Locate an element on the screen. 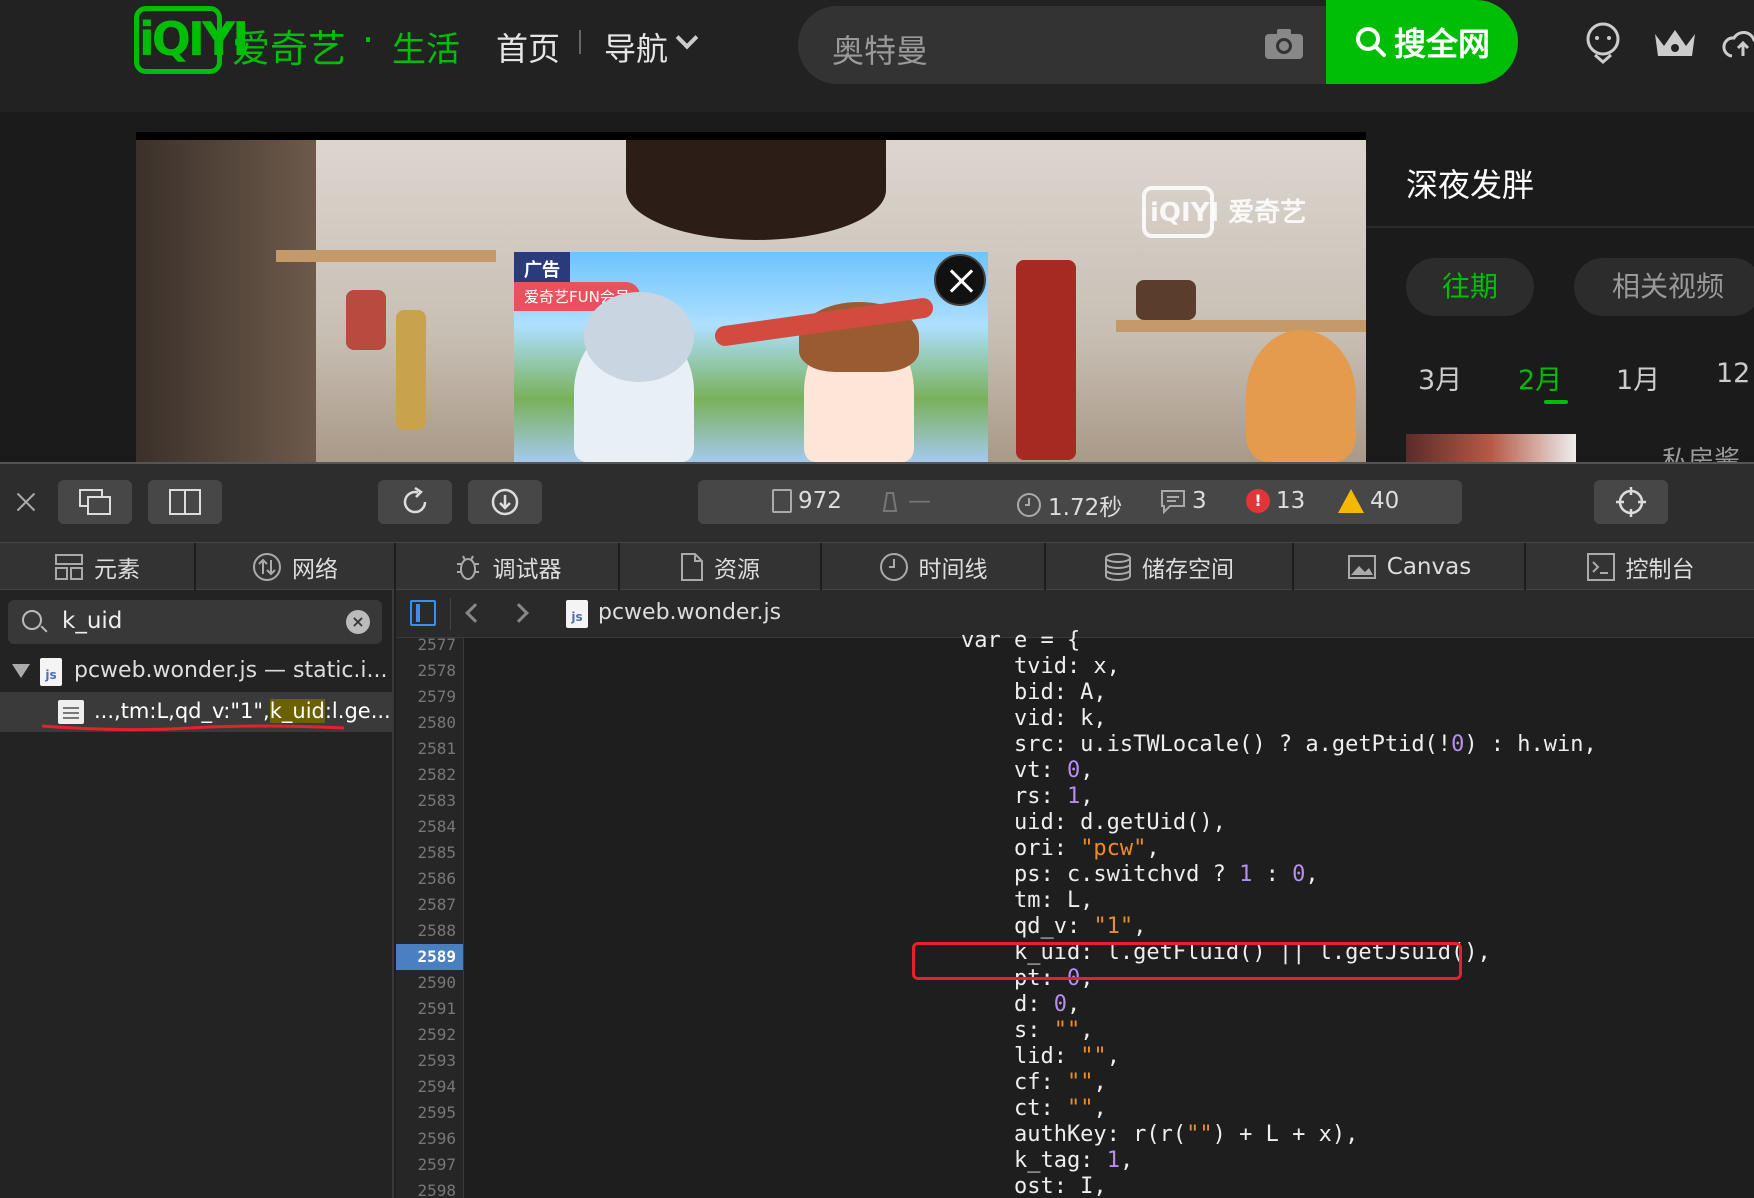  episode-thumbnail is located at coordinates (1491, 448).